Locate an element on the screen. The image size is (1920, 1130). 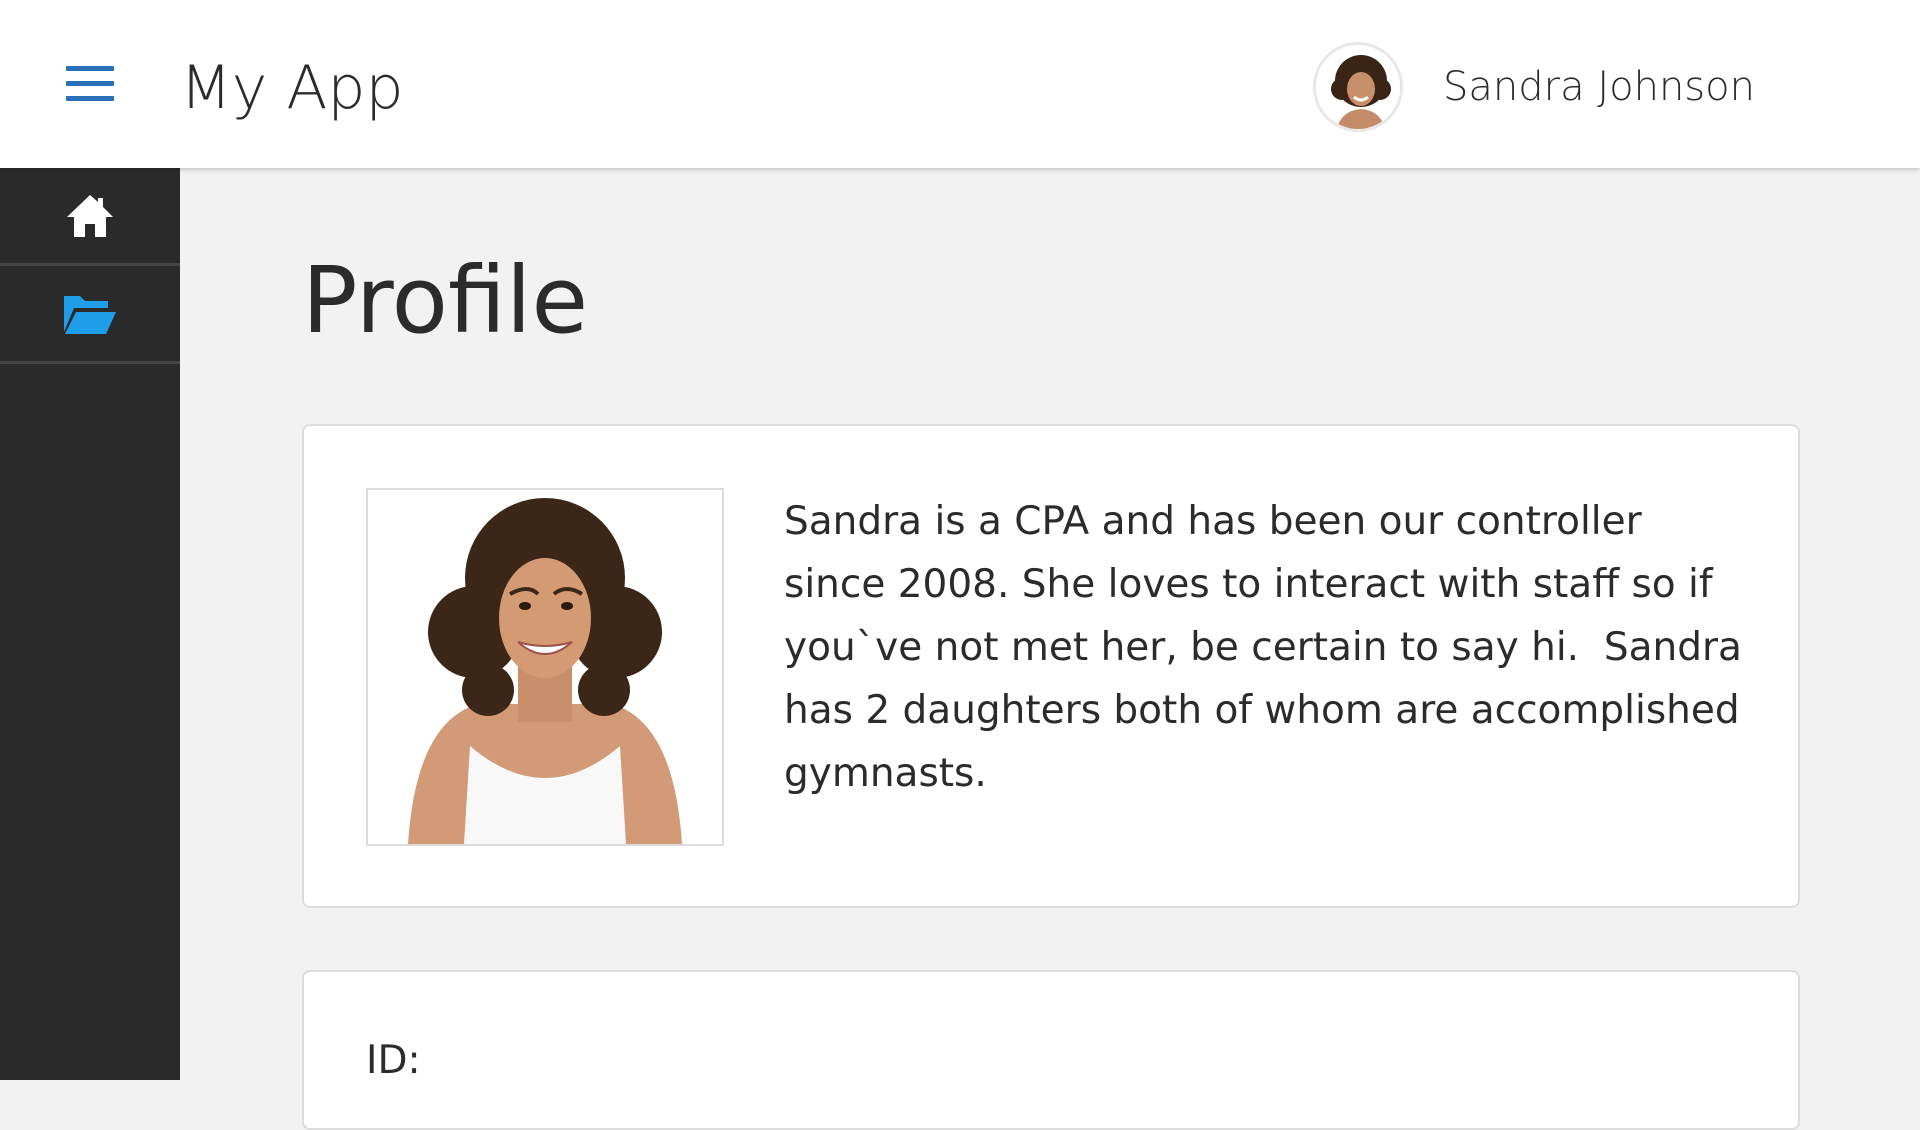
home-icon is located at coordinates (90, 215).